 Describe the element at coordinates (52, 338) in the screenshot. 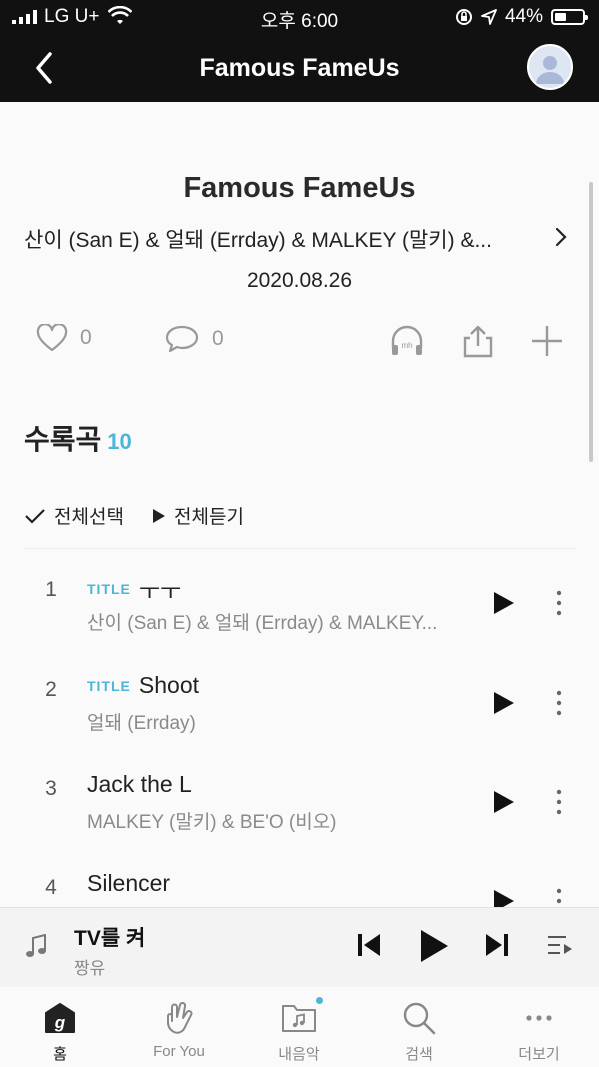

I see `heart-icon` at that location.